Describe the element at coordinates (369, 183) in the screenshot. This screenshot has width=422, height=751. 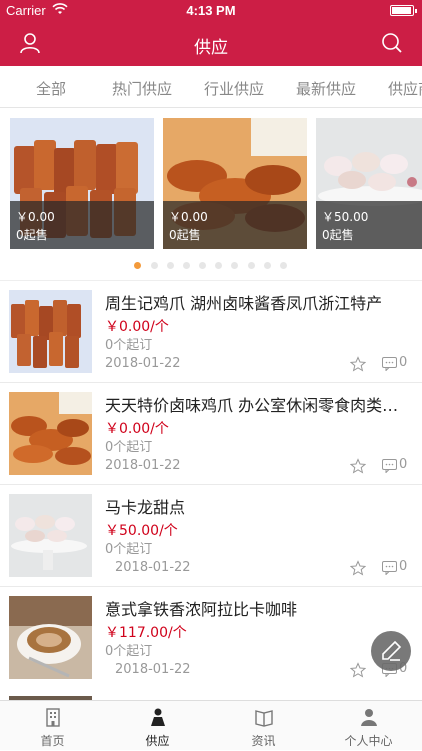
I see `carousel-card: ￥50.00 0起售` at that location.